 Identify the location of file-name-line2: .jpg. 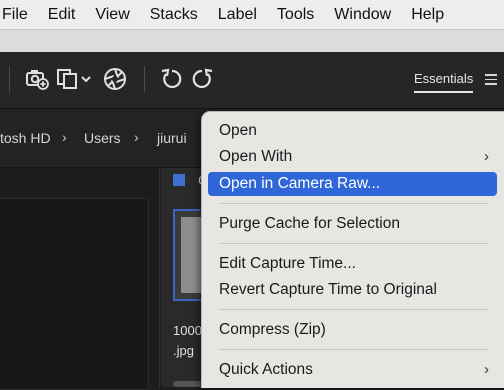
(183, 350).